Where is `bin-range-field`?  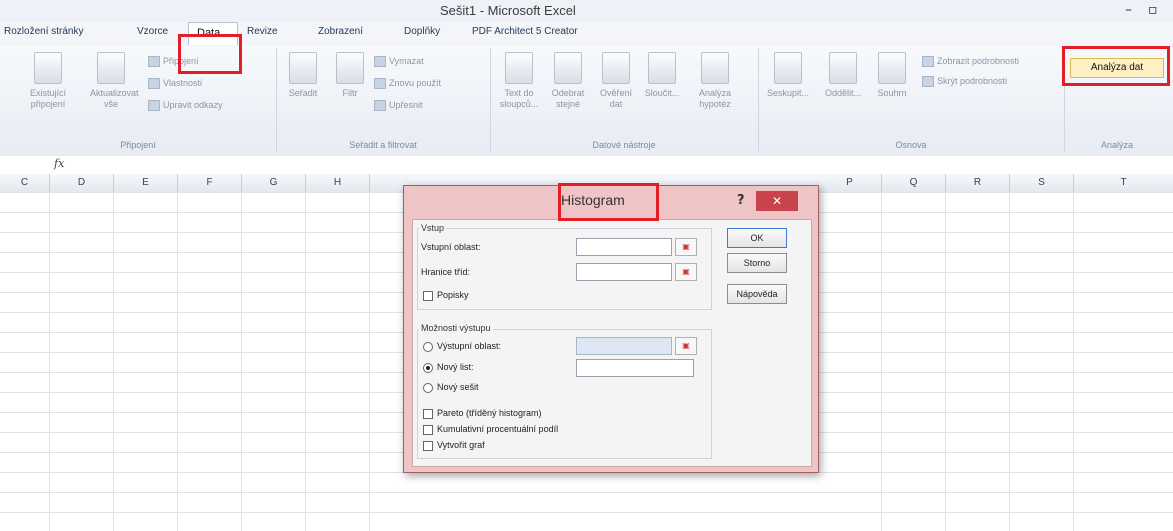
bin-range-field is located at coordinates (624, 272).